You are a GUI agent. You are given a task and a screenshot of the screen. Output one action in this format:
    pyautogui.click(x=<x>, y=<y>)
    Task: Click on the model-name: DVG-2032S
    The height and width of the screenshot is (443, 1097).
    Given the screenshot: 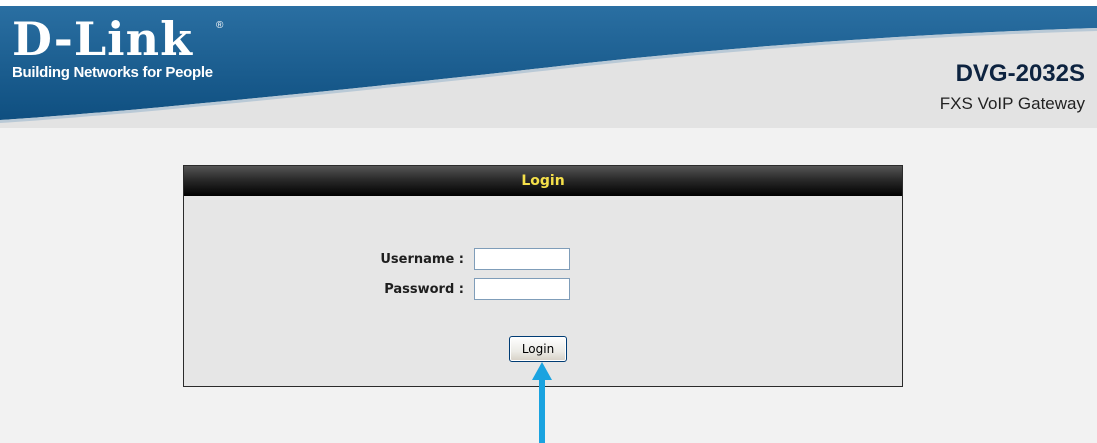 What is the action you would take?
    pyautogui.click(x=1020, y=73)
    